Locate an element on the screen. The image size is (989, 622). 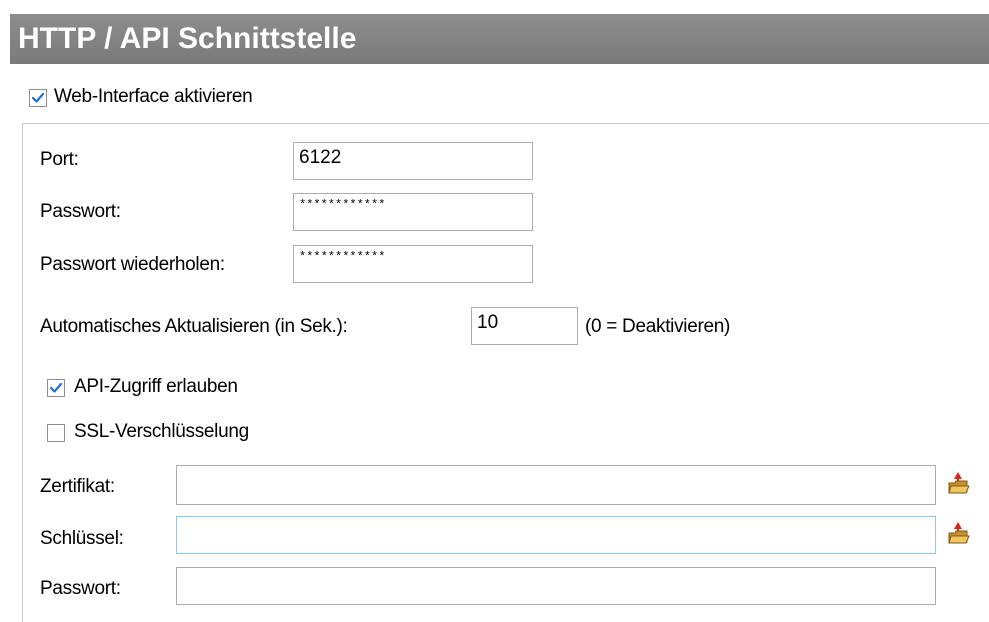
port-input: 6122 is located at coordinates (413, 161).